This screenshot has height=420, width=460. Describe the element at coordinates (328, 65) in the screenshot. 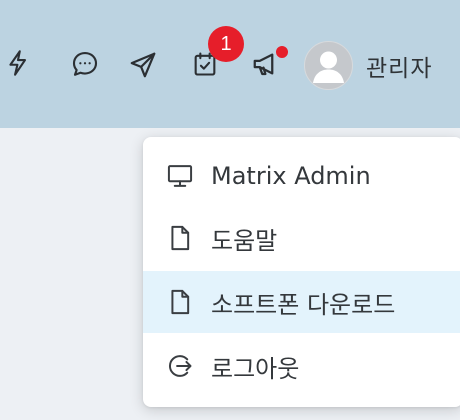

I see `avatar` at that location.